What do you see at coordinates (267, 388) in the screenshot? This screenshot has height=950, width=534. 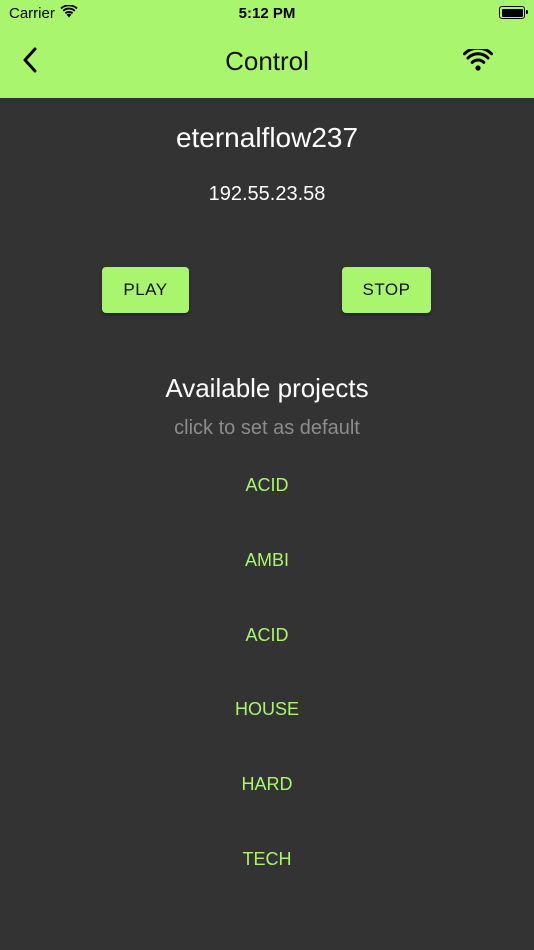 I see `projects-section-title: Available projects` at bounding box center [267, 388].